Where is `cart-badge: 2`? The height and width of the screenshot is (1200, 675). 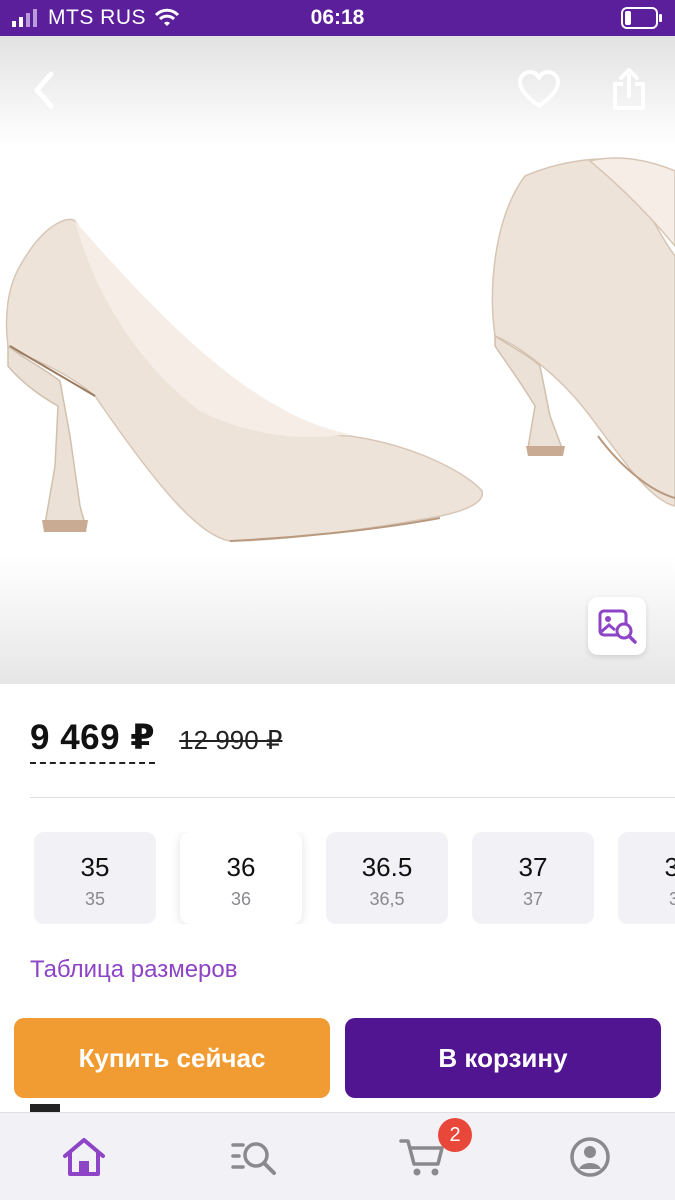
cart-badge: 2 is located at coordinates (455, 1135).